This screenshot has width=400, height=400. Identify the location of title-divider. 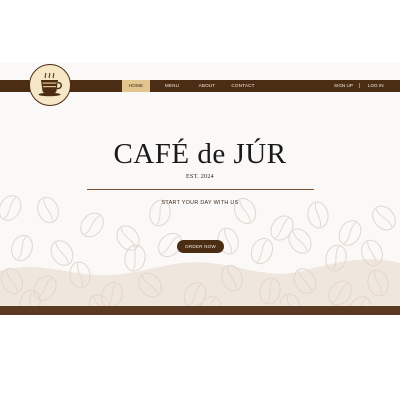
(200, 189).